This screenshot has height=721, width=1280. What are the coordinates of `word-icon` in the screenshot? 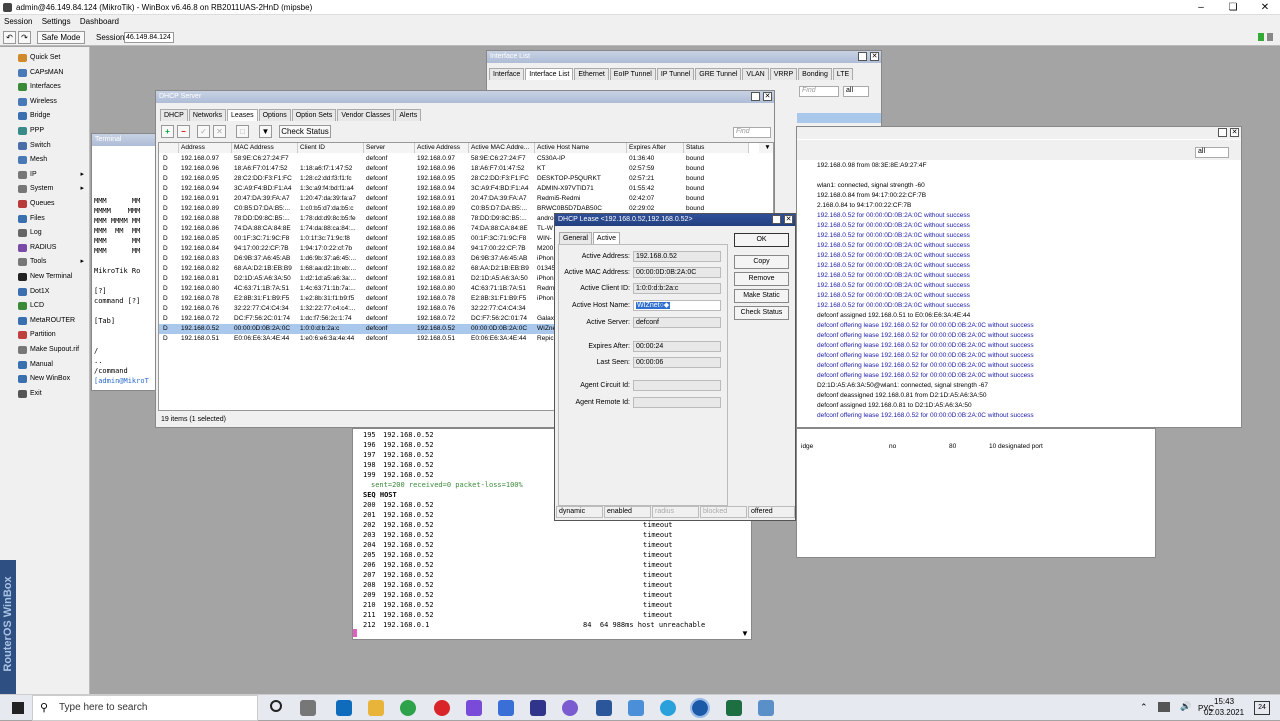 It's located at (604, 708).